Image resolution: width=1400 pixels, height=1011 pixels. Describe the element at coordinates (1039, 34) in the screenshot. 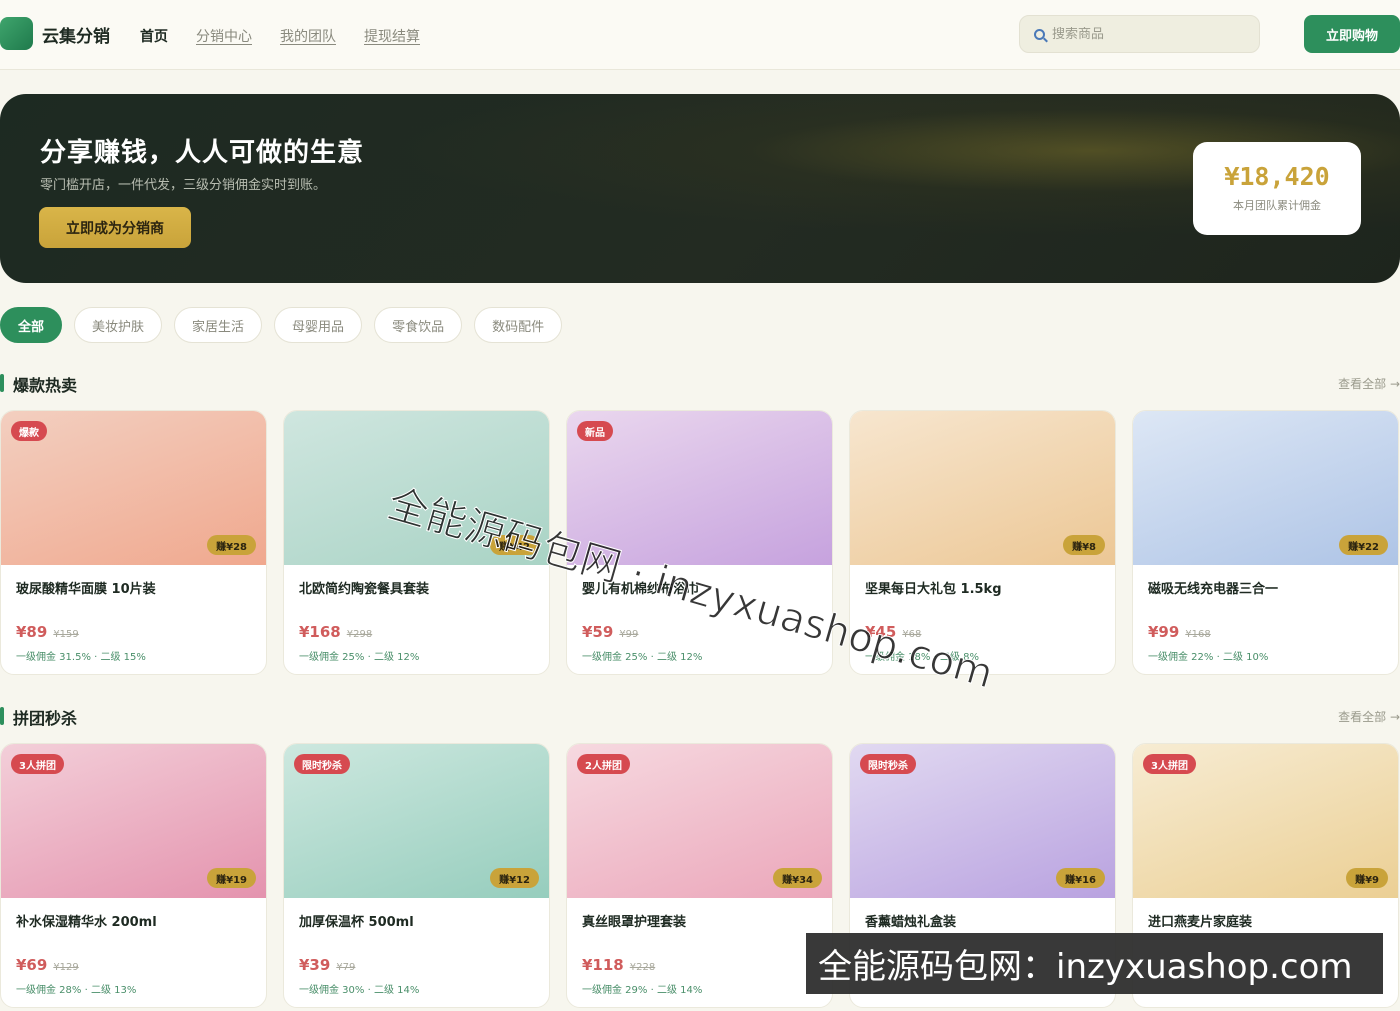

I see `search-icon` at that location.